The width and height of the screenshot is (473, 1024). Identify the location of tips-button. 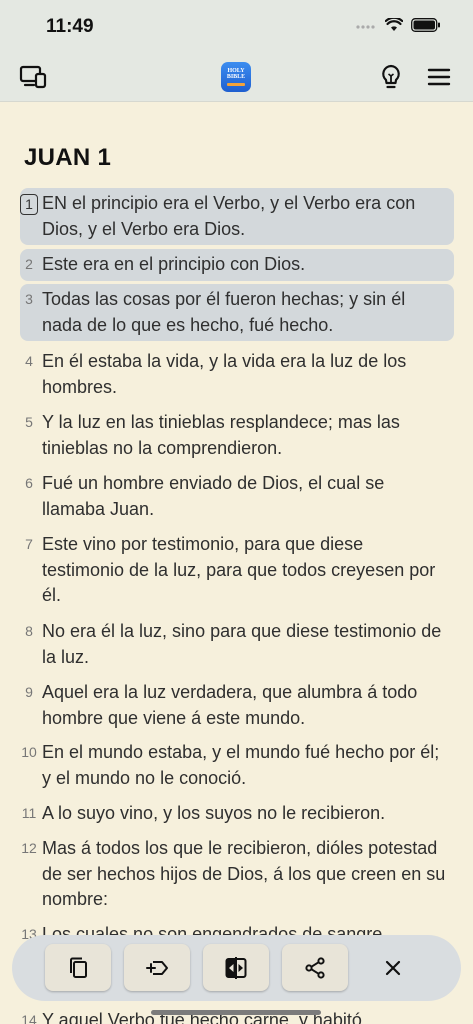
(391, 77).